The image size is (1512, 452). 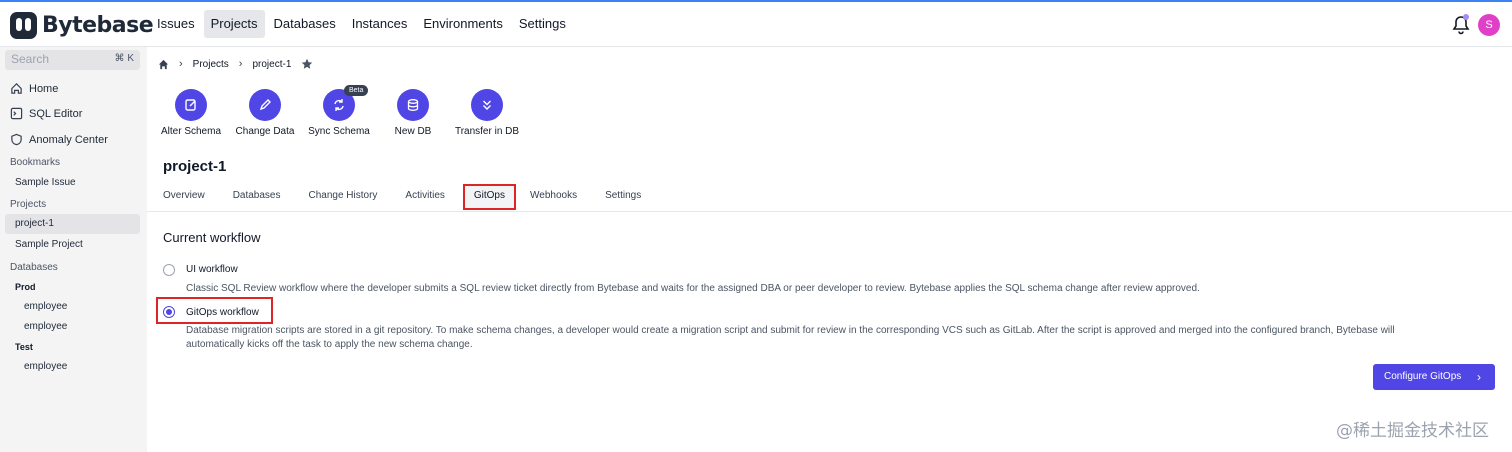 I want to click on nav-projects: Projects, so click(x=234, y=24).